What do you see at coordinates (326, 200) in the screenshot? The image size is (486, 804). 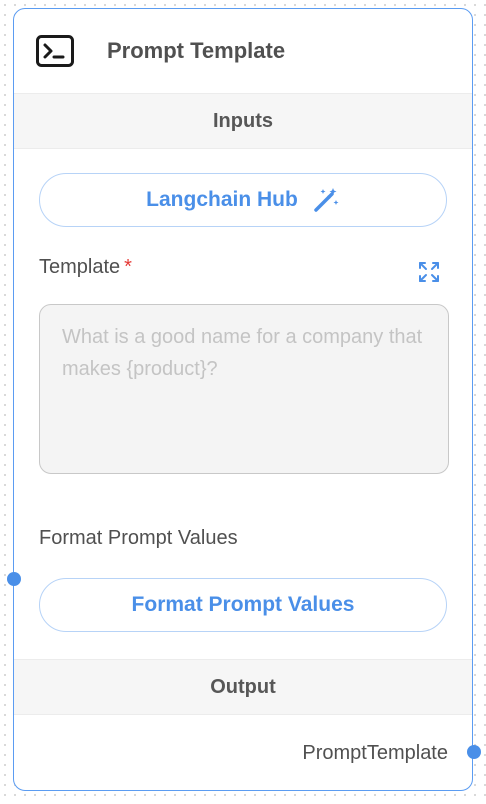 I see `magic-wand-icon` at bounding box center [326, 200].